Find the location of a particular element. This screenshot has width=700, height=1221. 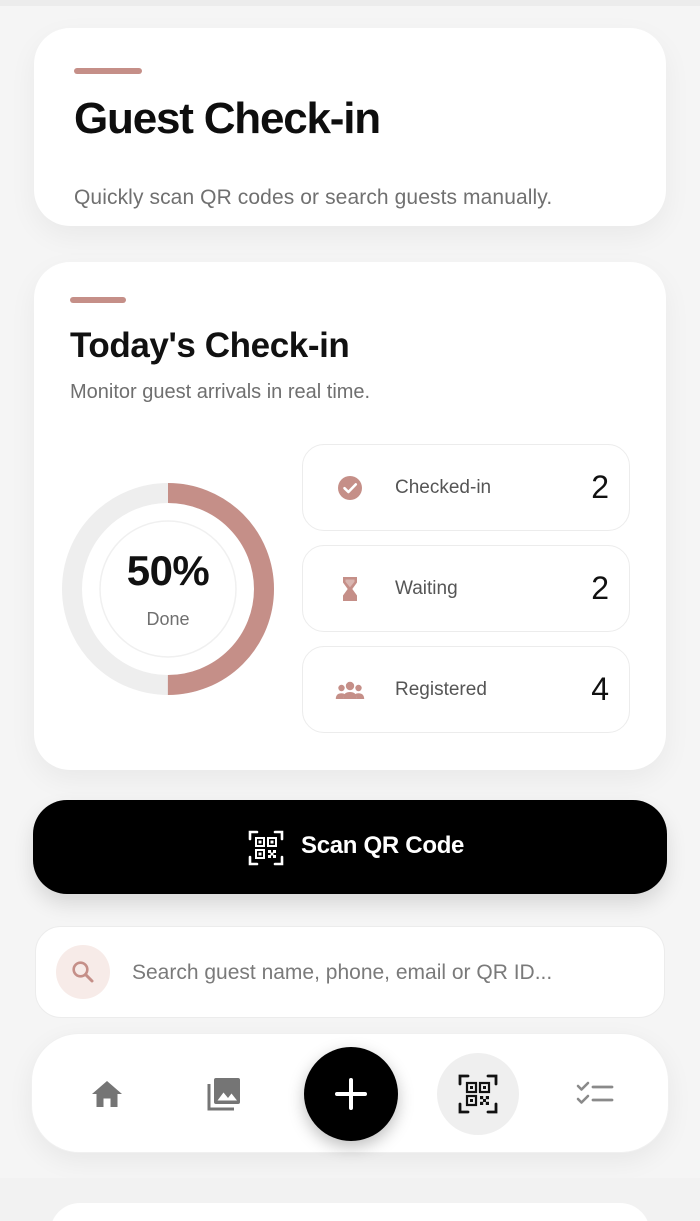

stat-label: Registered is located at coordinates (441, 689).